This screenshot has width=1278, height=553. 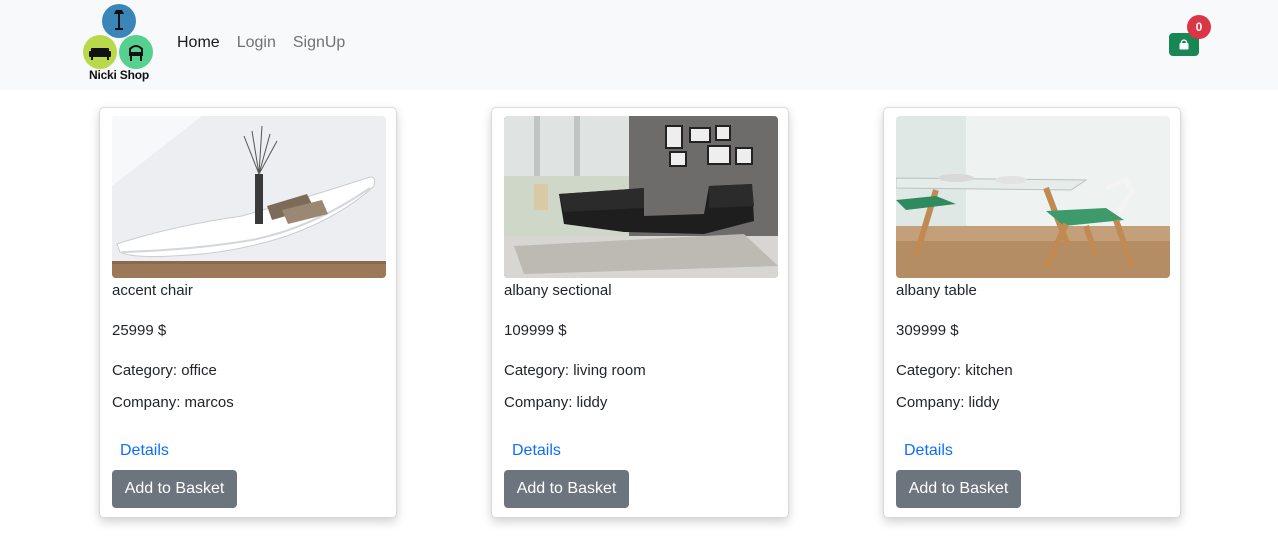 I want to click on sofa-icon, so click(x=100, y=52).